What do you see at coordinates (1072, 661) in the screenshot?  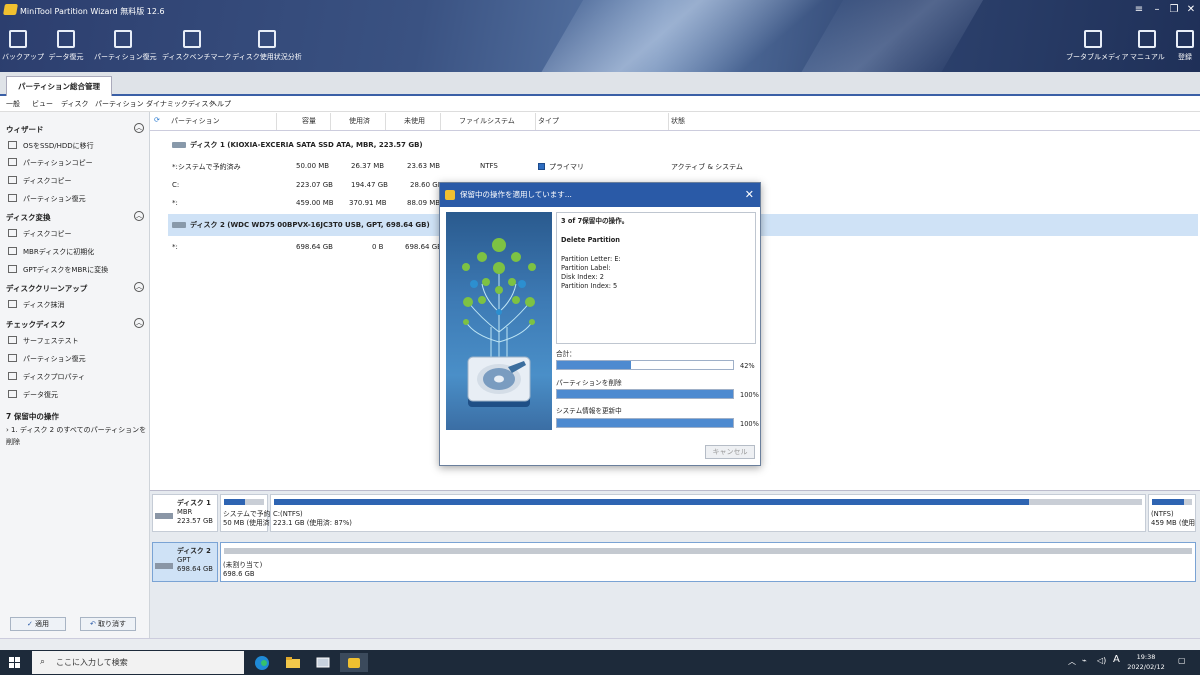 I see `tray-chevron-icon: ︿` at bounding box center [1072, 661].